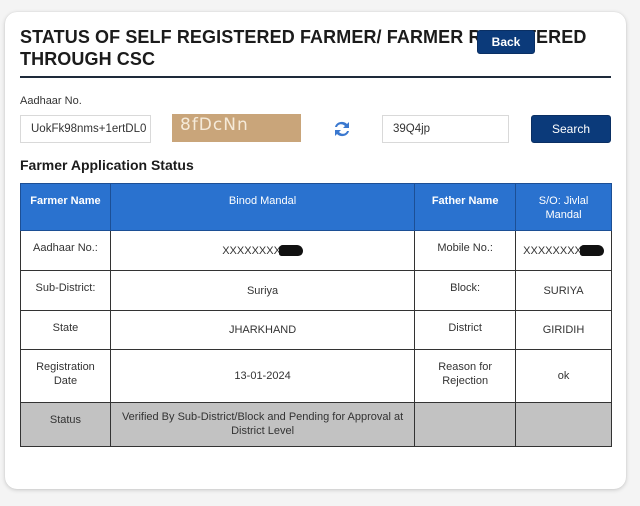 This screenshot has width=640, height=506. Describe the element at coordinates (563, 290) in the screenshot. I see `row-value: SURIYA` at that location.